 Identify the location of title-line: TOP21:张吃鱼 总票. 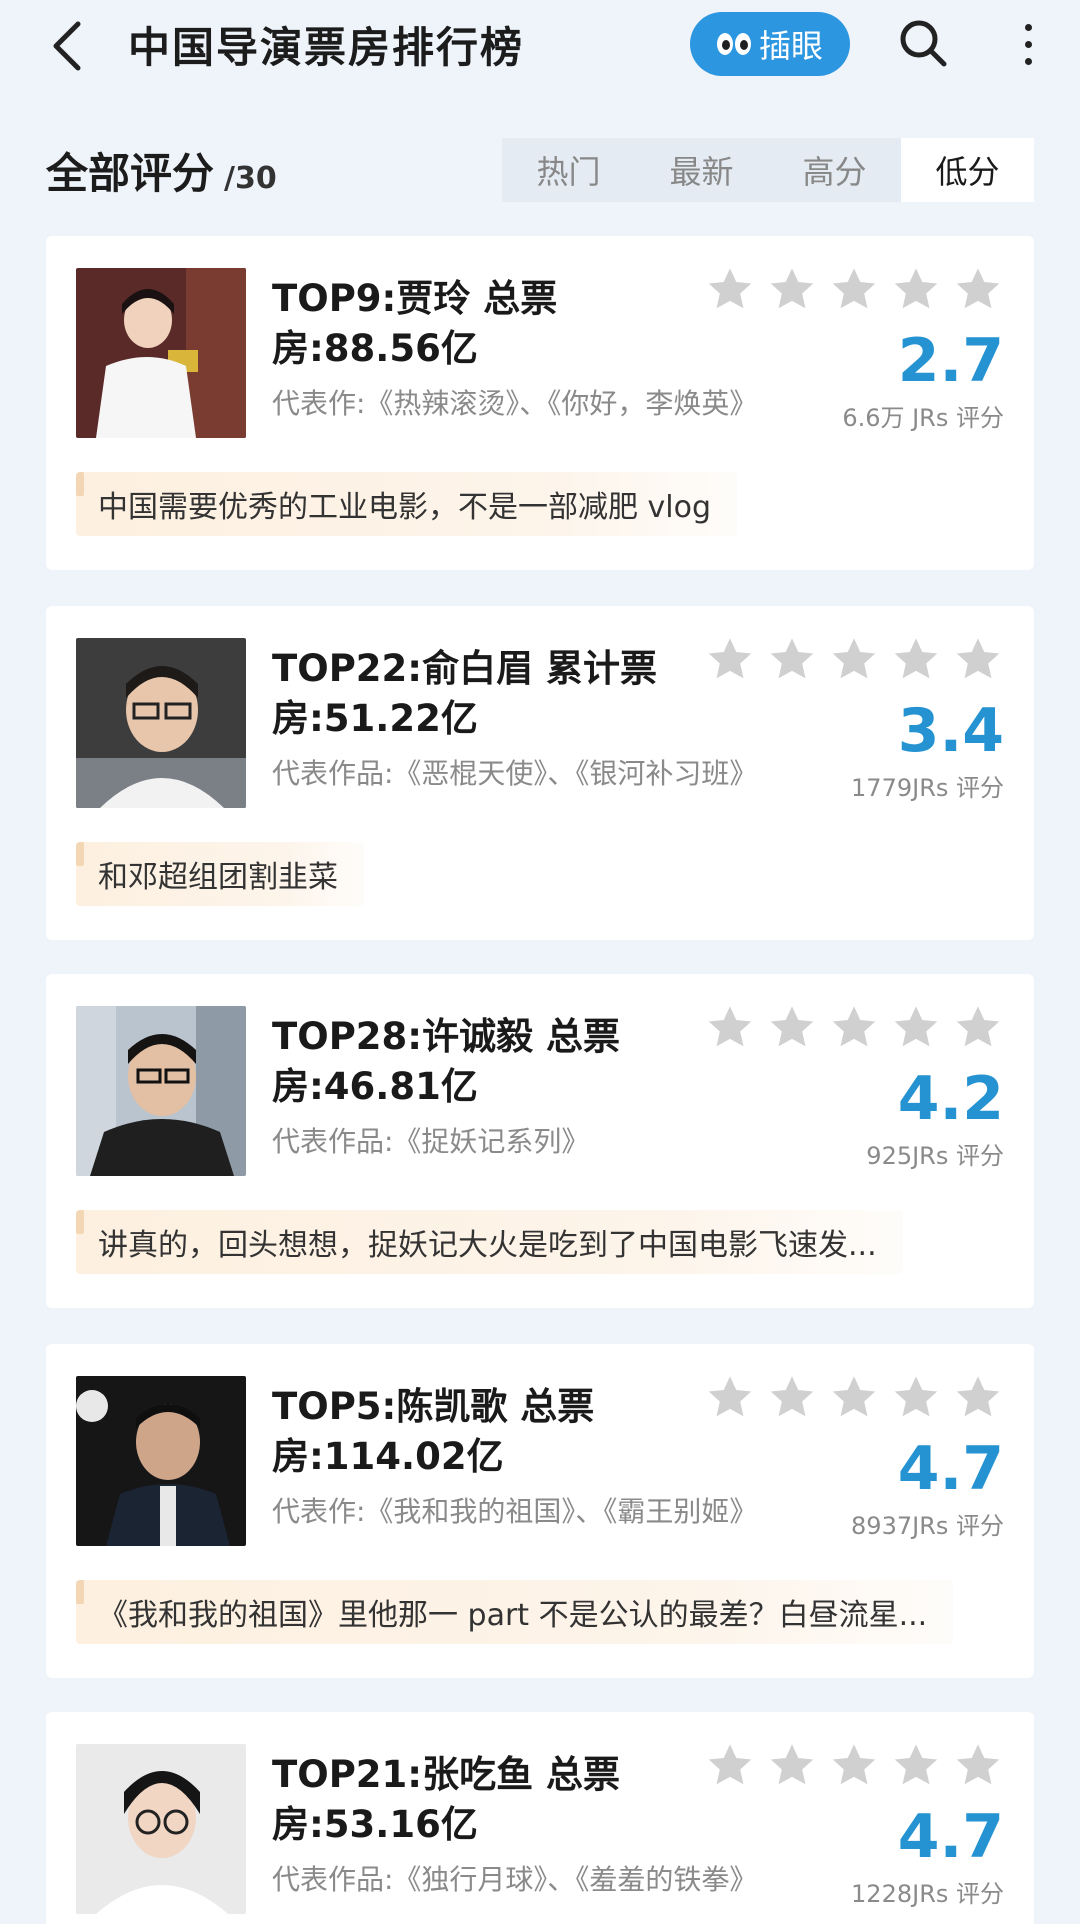
(446, 1774).